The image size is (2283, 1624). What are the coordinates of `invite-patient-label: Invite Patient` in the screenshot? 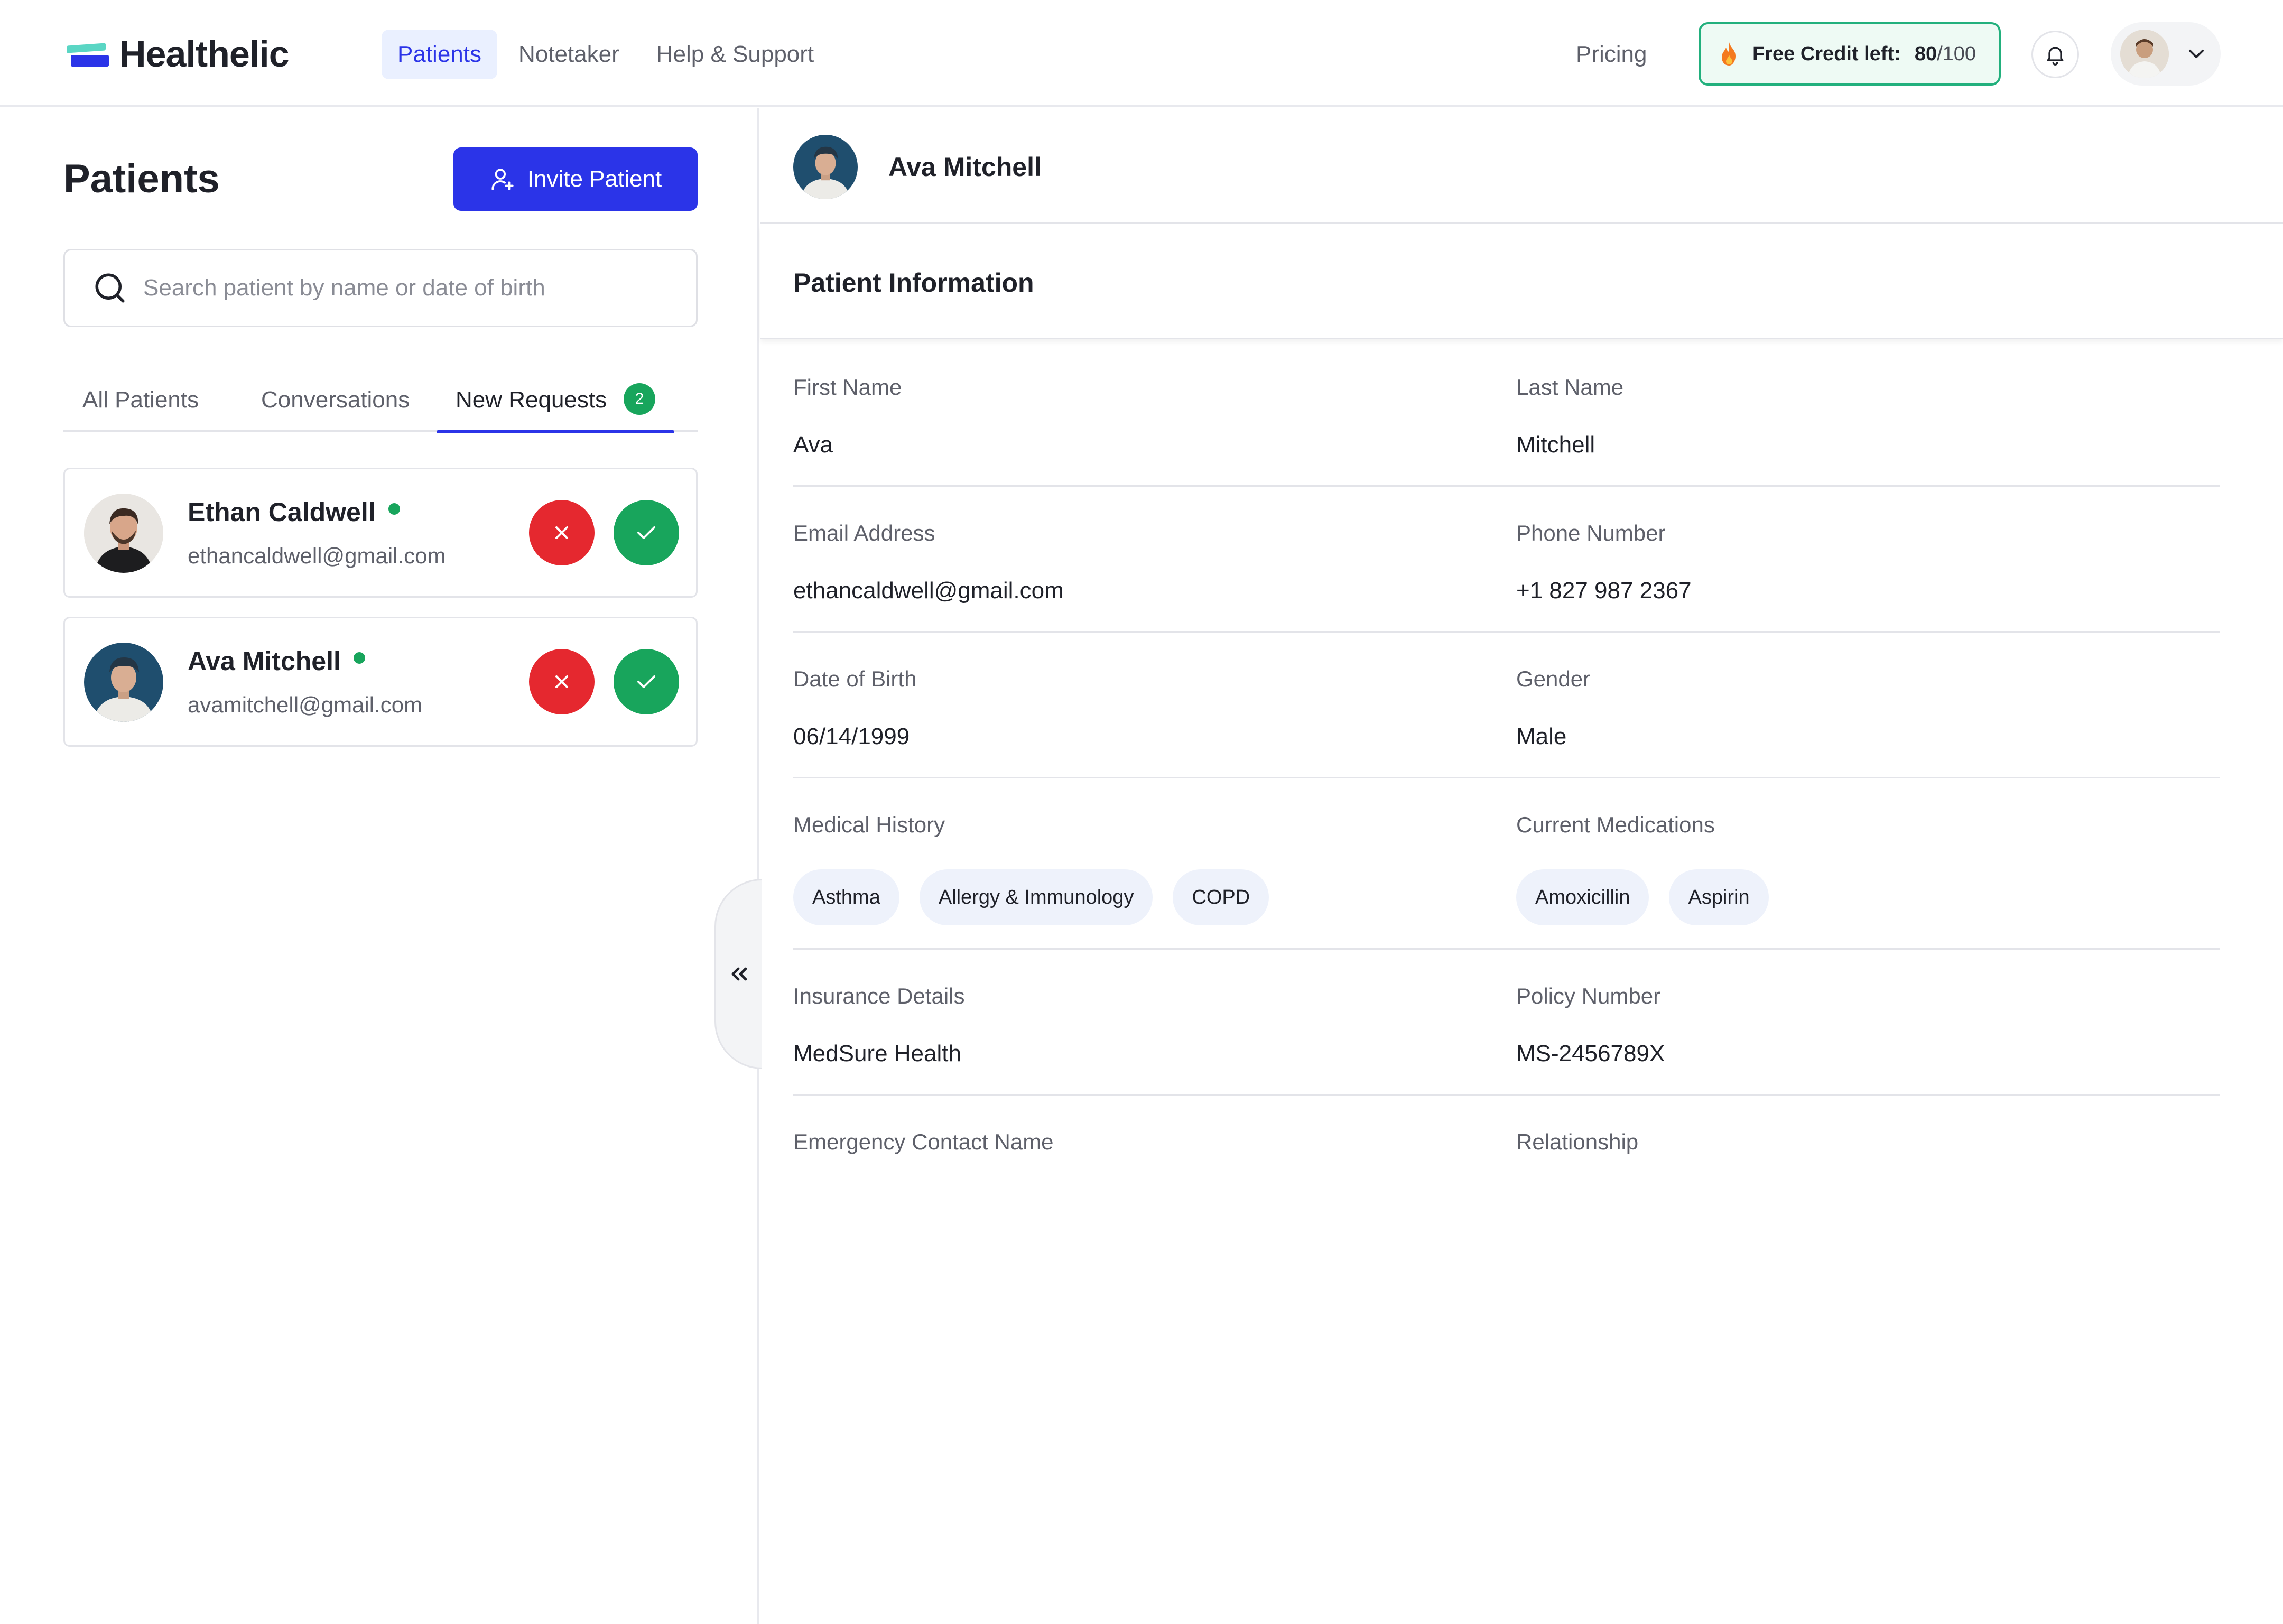 It's located at (595, 179).